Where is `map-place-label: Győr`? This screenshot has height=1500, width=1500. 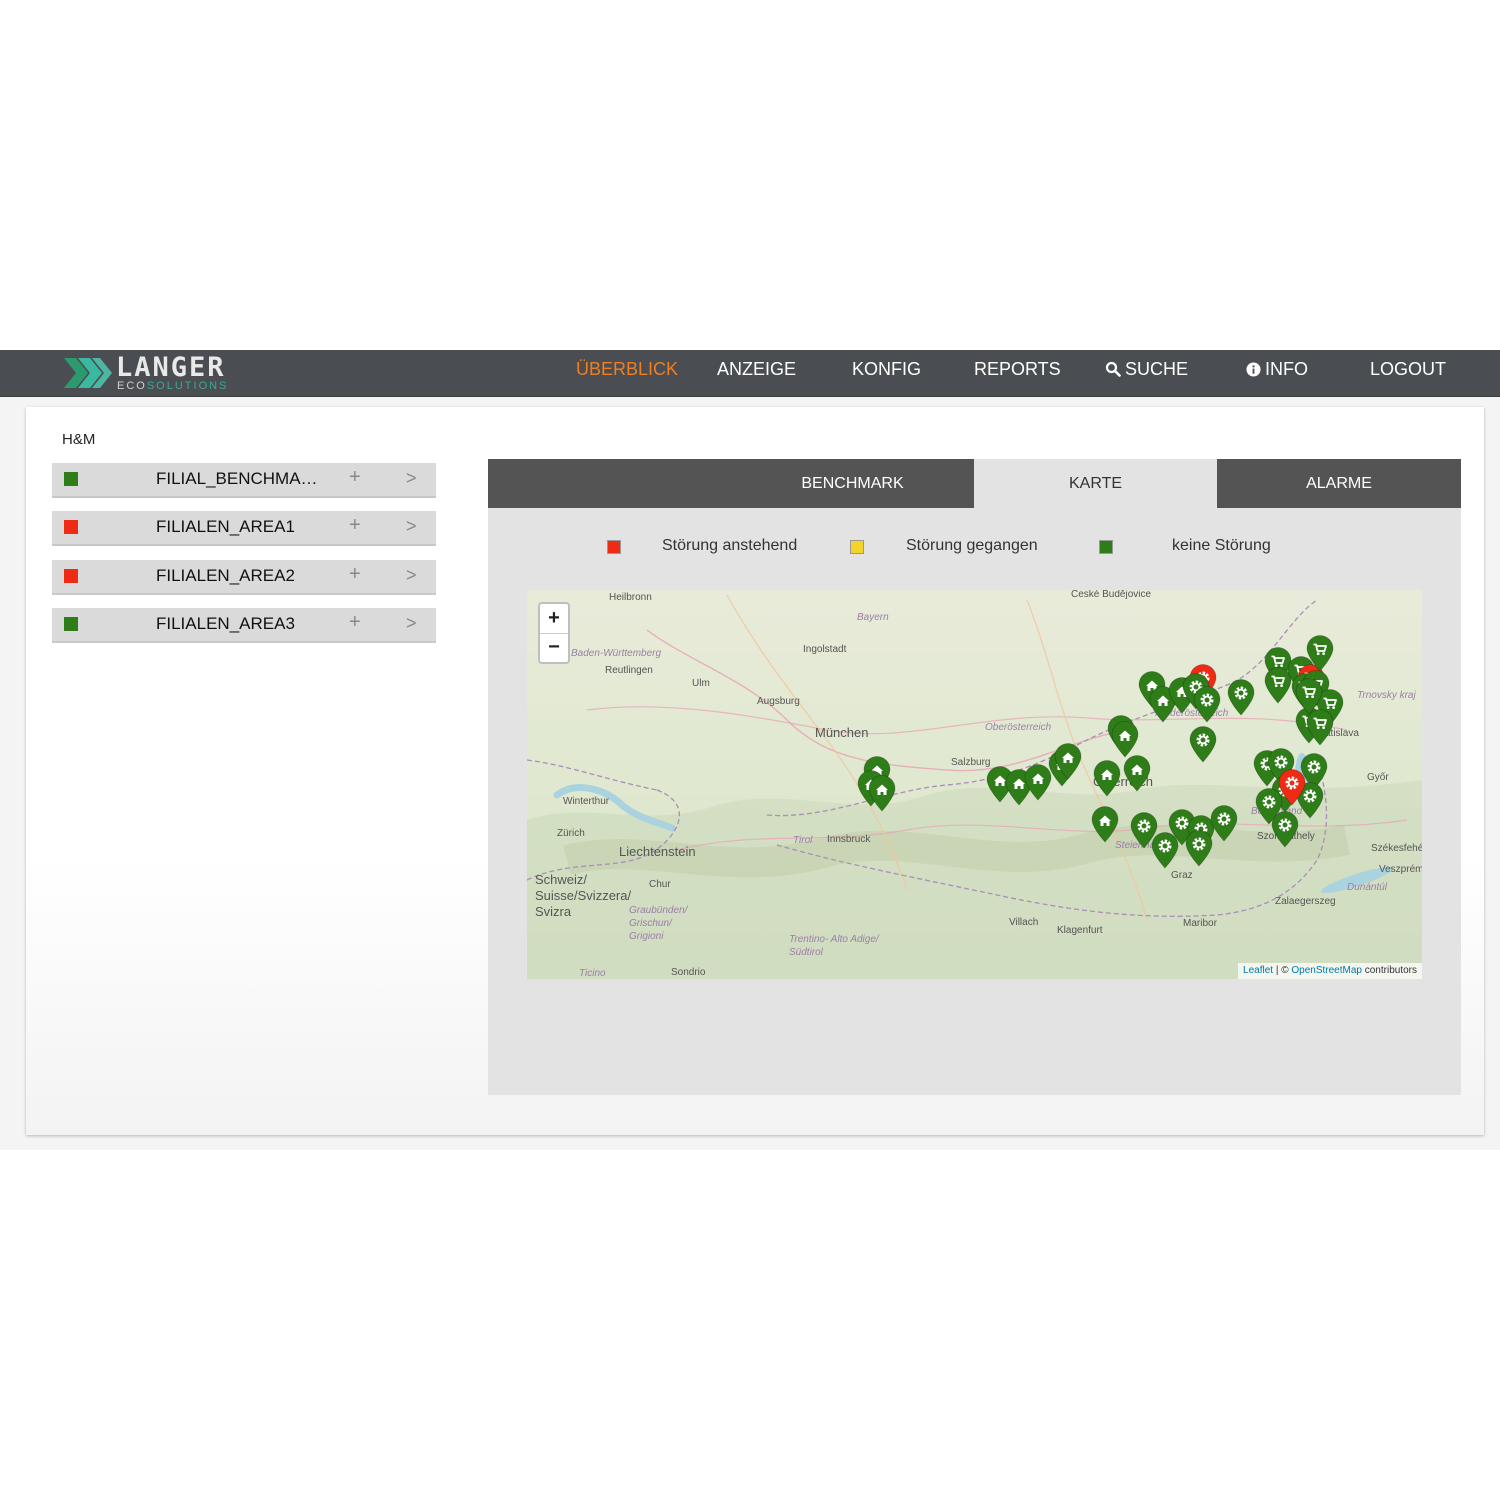
map-place-label: Győr is located at coordinates (1378, 777).